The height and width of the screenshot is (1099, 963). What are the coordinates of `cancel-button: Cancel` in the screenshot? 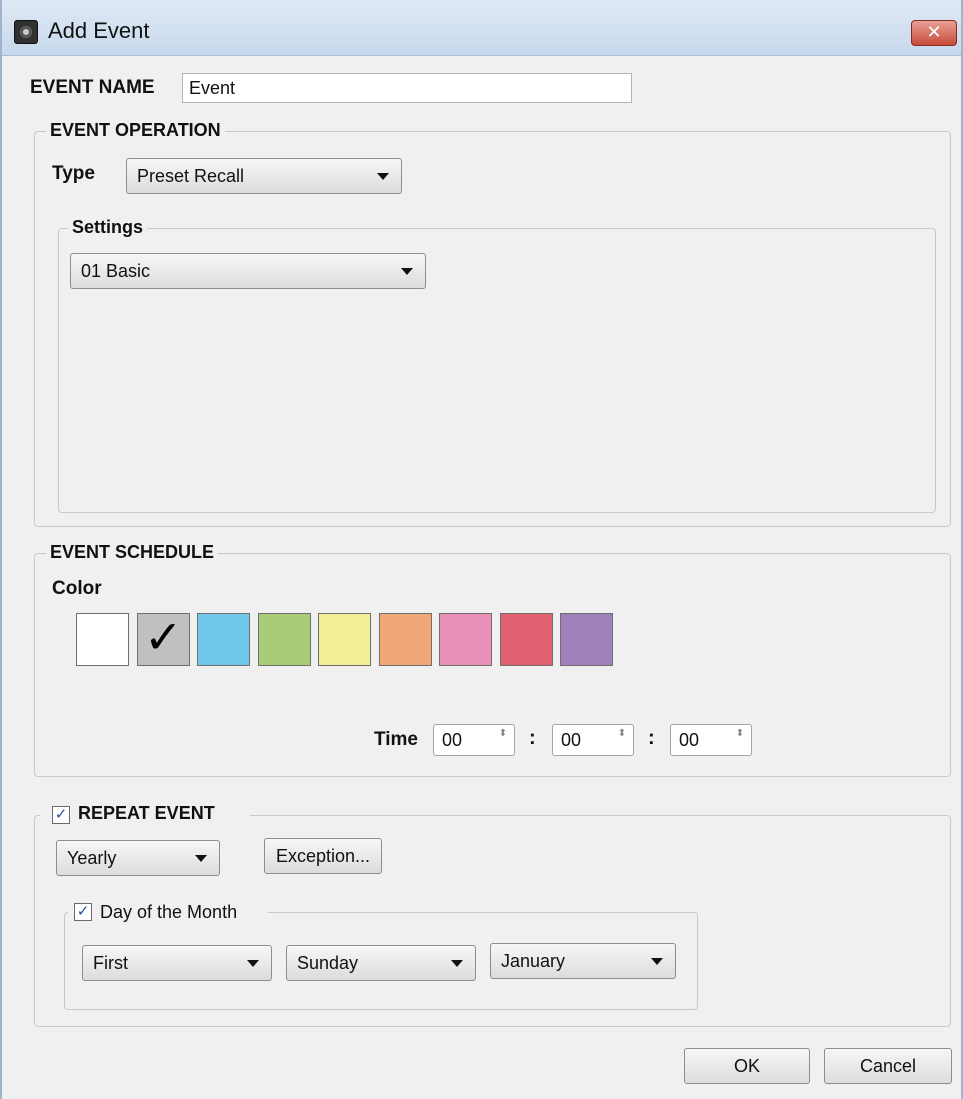 It's located at (888, 1066).